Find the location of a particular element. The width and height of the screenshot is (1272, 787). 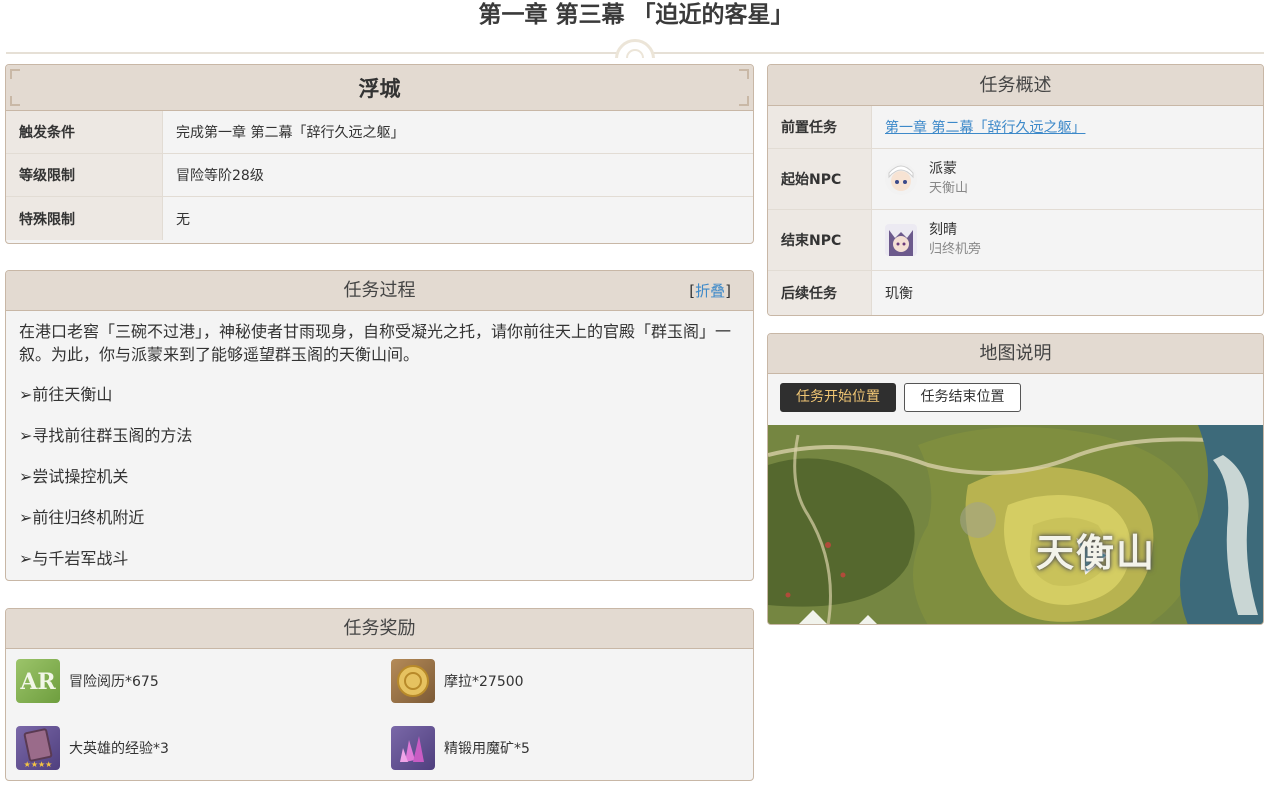

keqing-avatar-icon is located at coordinates (901, 240).